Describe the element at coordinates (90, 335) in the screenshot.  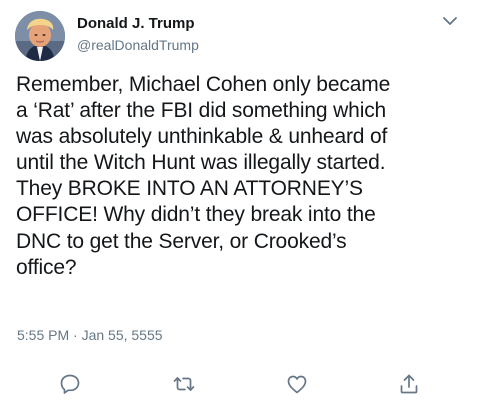
I see `tweet-timestamp: 5:55 PM · Jan 55, 5555` at that location.